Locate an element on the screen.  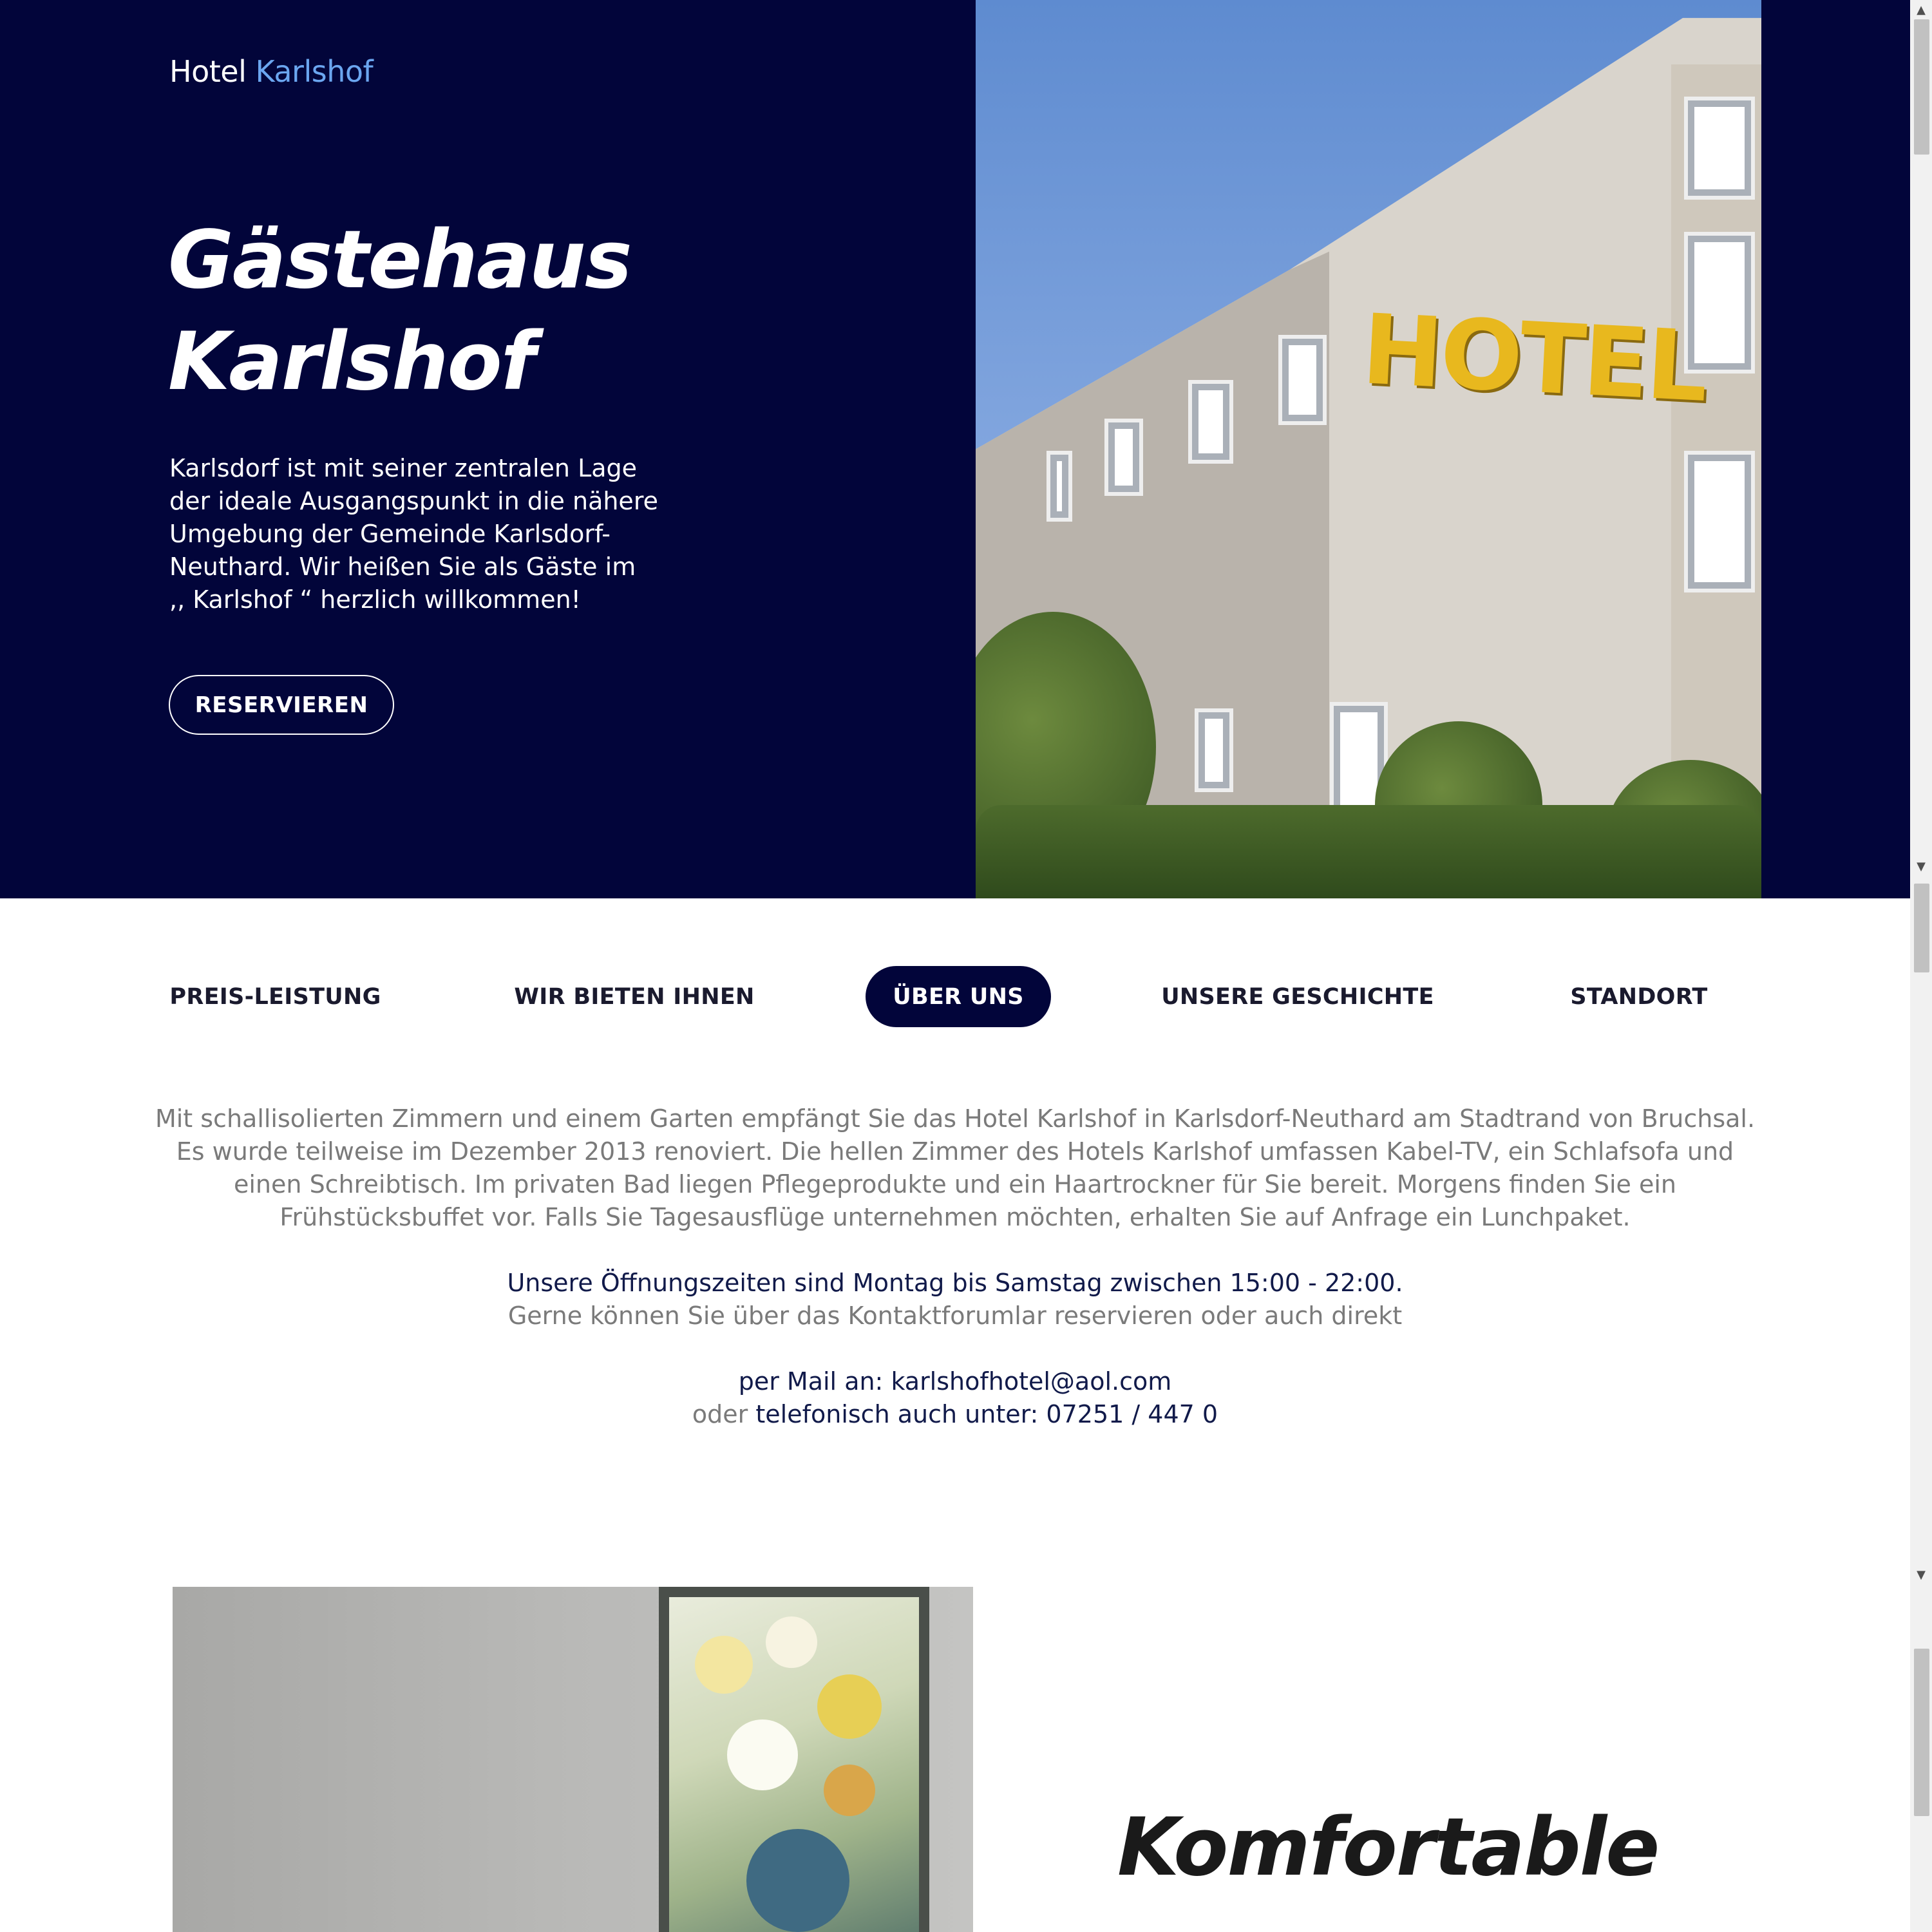
wall-painting is located at coordinates (794, 1760).